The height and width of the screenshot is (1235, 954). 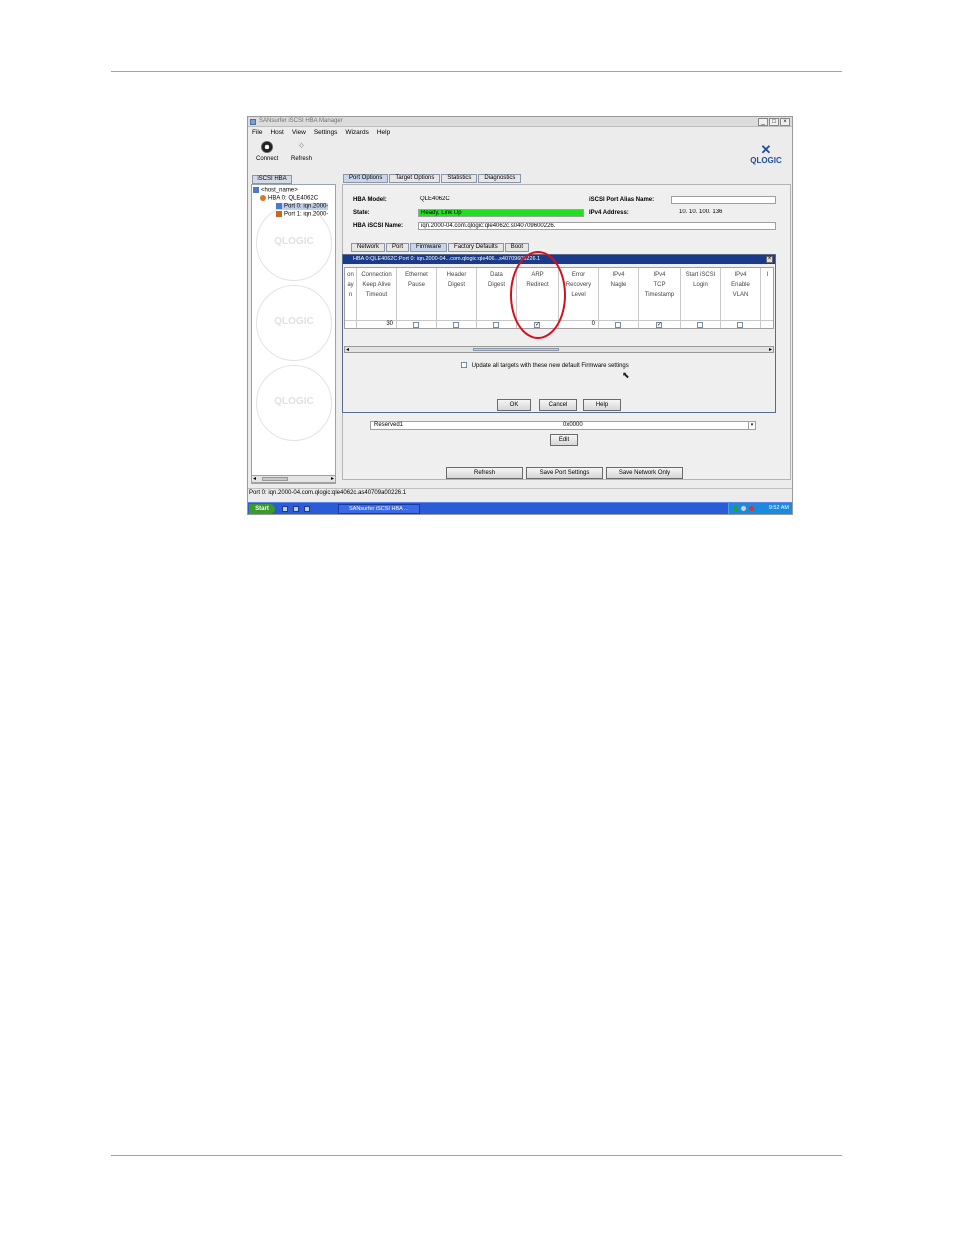 I want to click on maximize-button: □, so click(x=774, y=122).